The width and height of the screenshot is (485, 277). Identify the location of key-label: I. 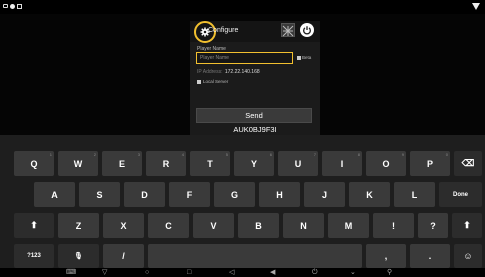
(342, 163).